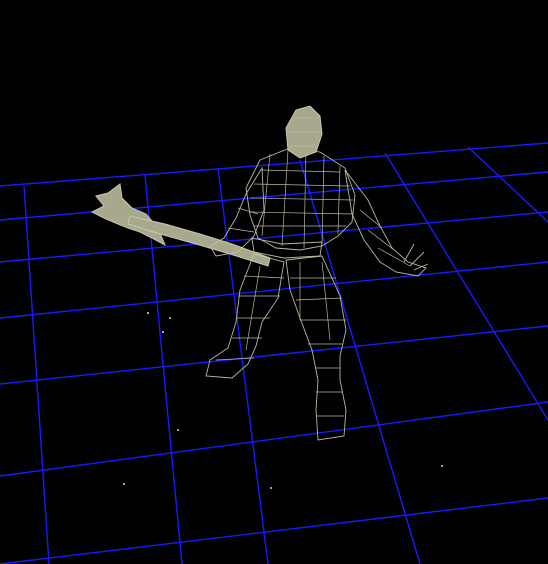 The height and width of the screenshot is (564, 548). Describe the element at coordinates (416, 257) in the screenshot. I see `hand-right` at that location.